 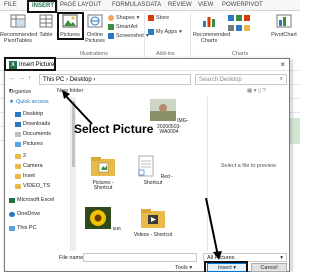 What do you see at coordinates (33, 134) in the screenshot?
I see `nav-item-documents: Documents` at bounding box center [33, 134].